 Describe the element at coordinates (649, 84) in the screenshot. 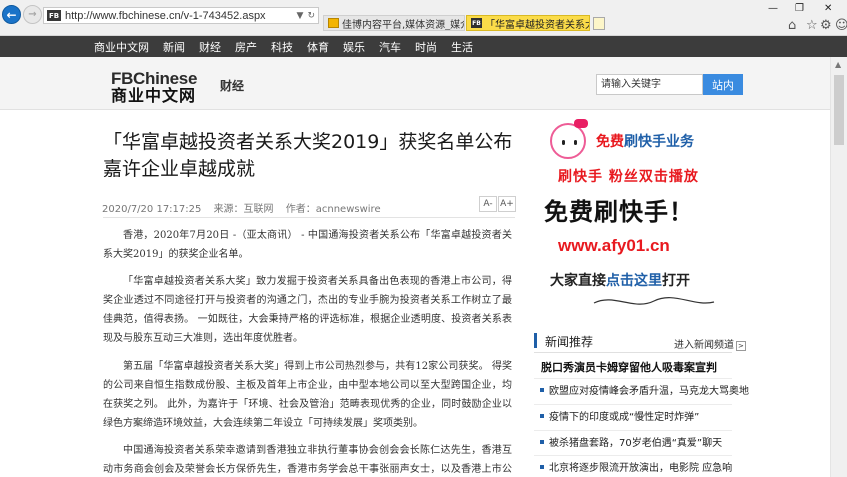

I see `search-input: 请输入关键字` at that location.